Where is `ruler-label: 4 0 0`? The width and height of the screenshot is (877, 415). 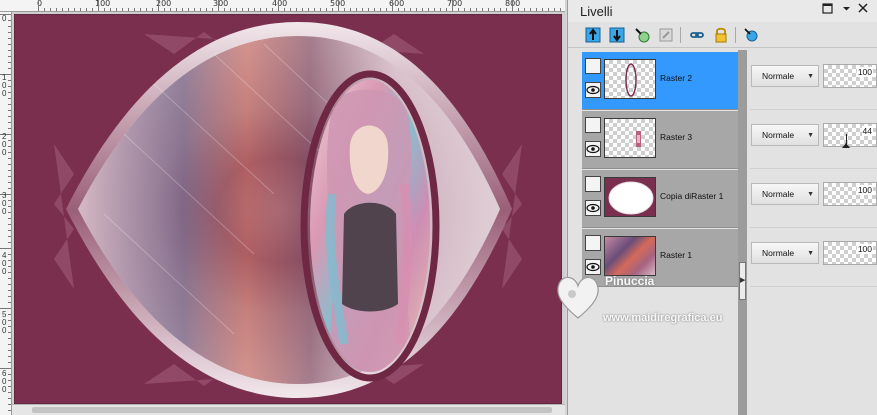
ruler-label: 4 0 0 is located at coordinates (4, 263).